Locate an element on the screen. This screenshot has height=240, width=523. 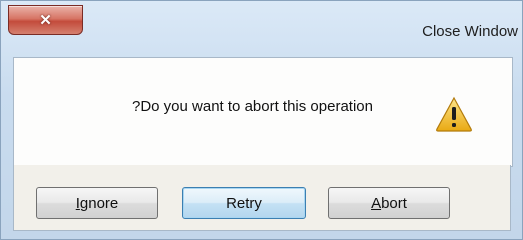
retry-button: Retry is located at coordinates (244, 203).